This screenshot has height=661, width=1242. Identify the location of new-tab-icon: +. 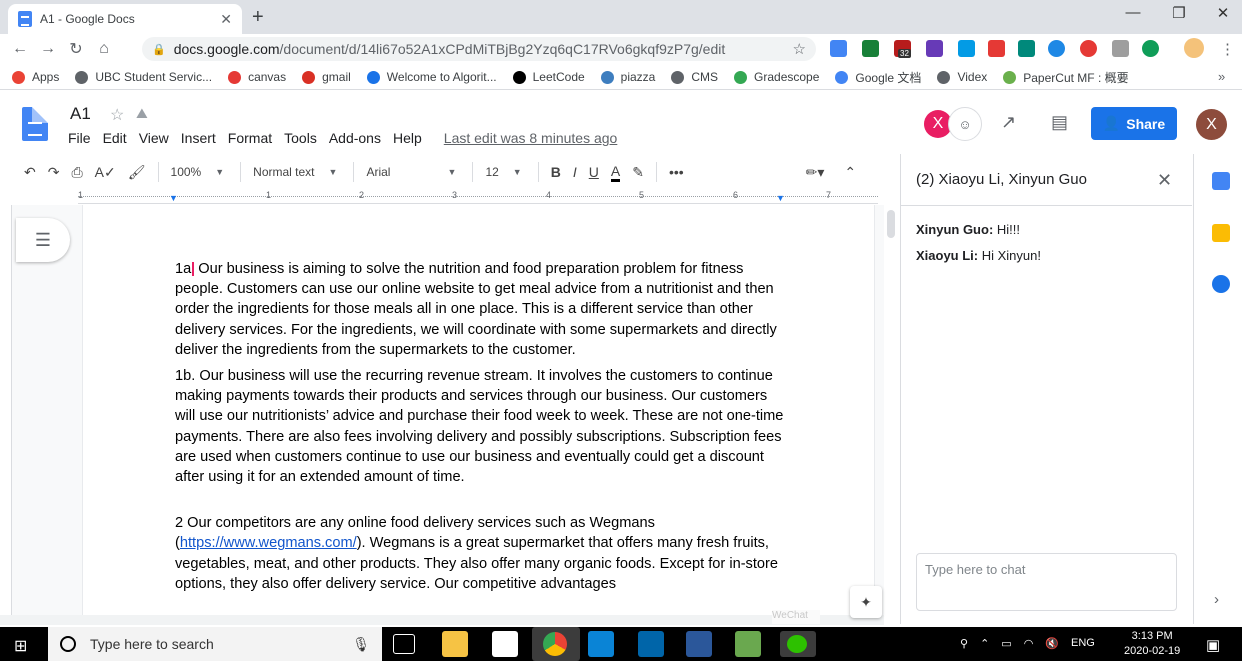
(258, 17).